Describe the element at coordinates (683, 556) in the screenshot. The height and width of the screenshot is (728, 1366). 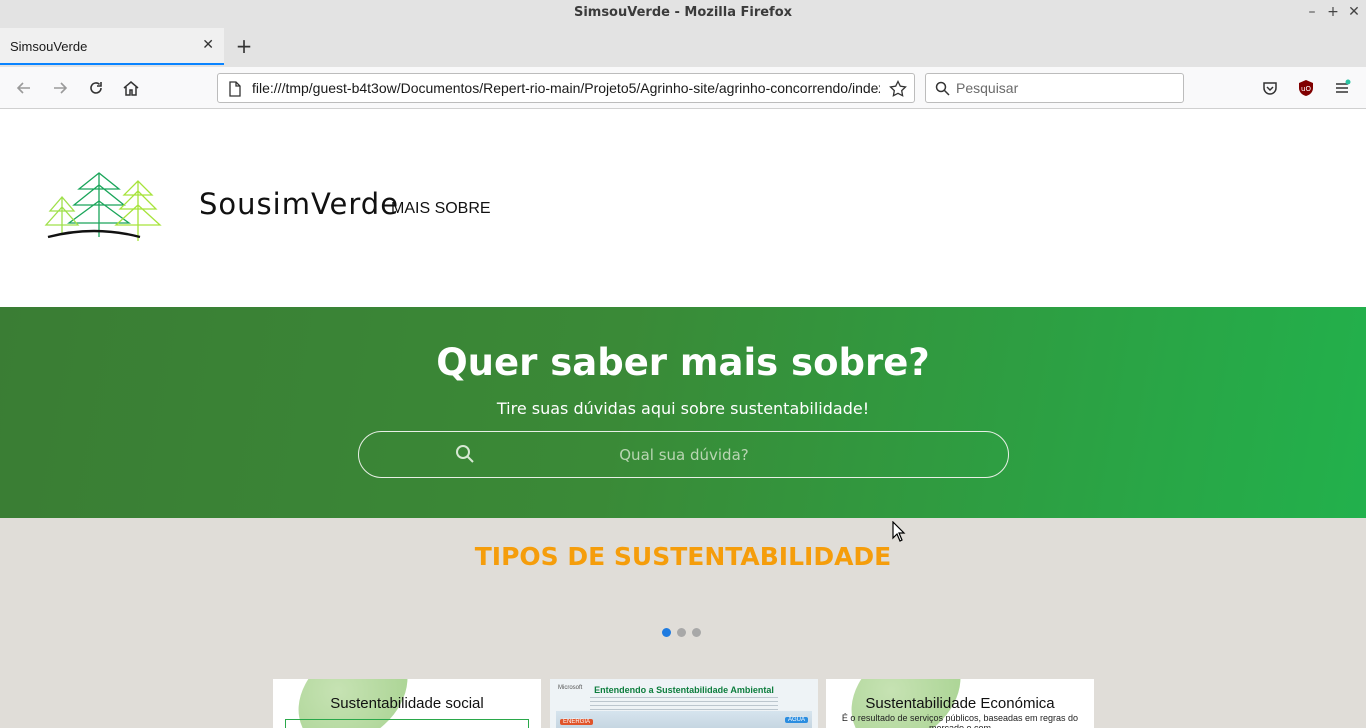
I see `section-title: TIPOS DE SUSTENTABILIDADE` at that location.